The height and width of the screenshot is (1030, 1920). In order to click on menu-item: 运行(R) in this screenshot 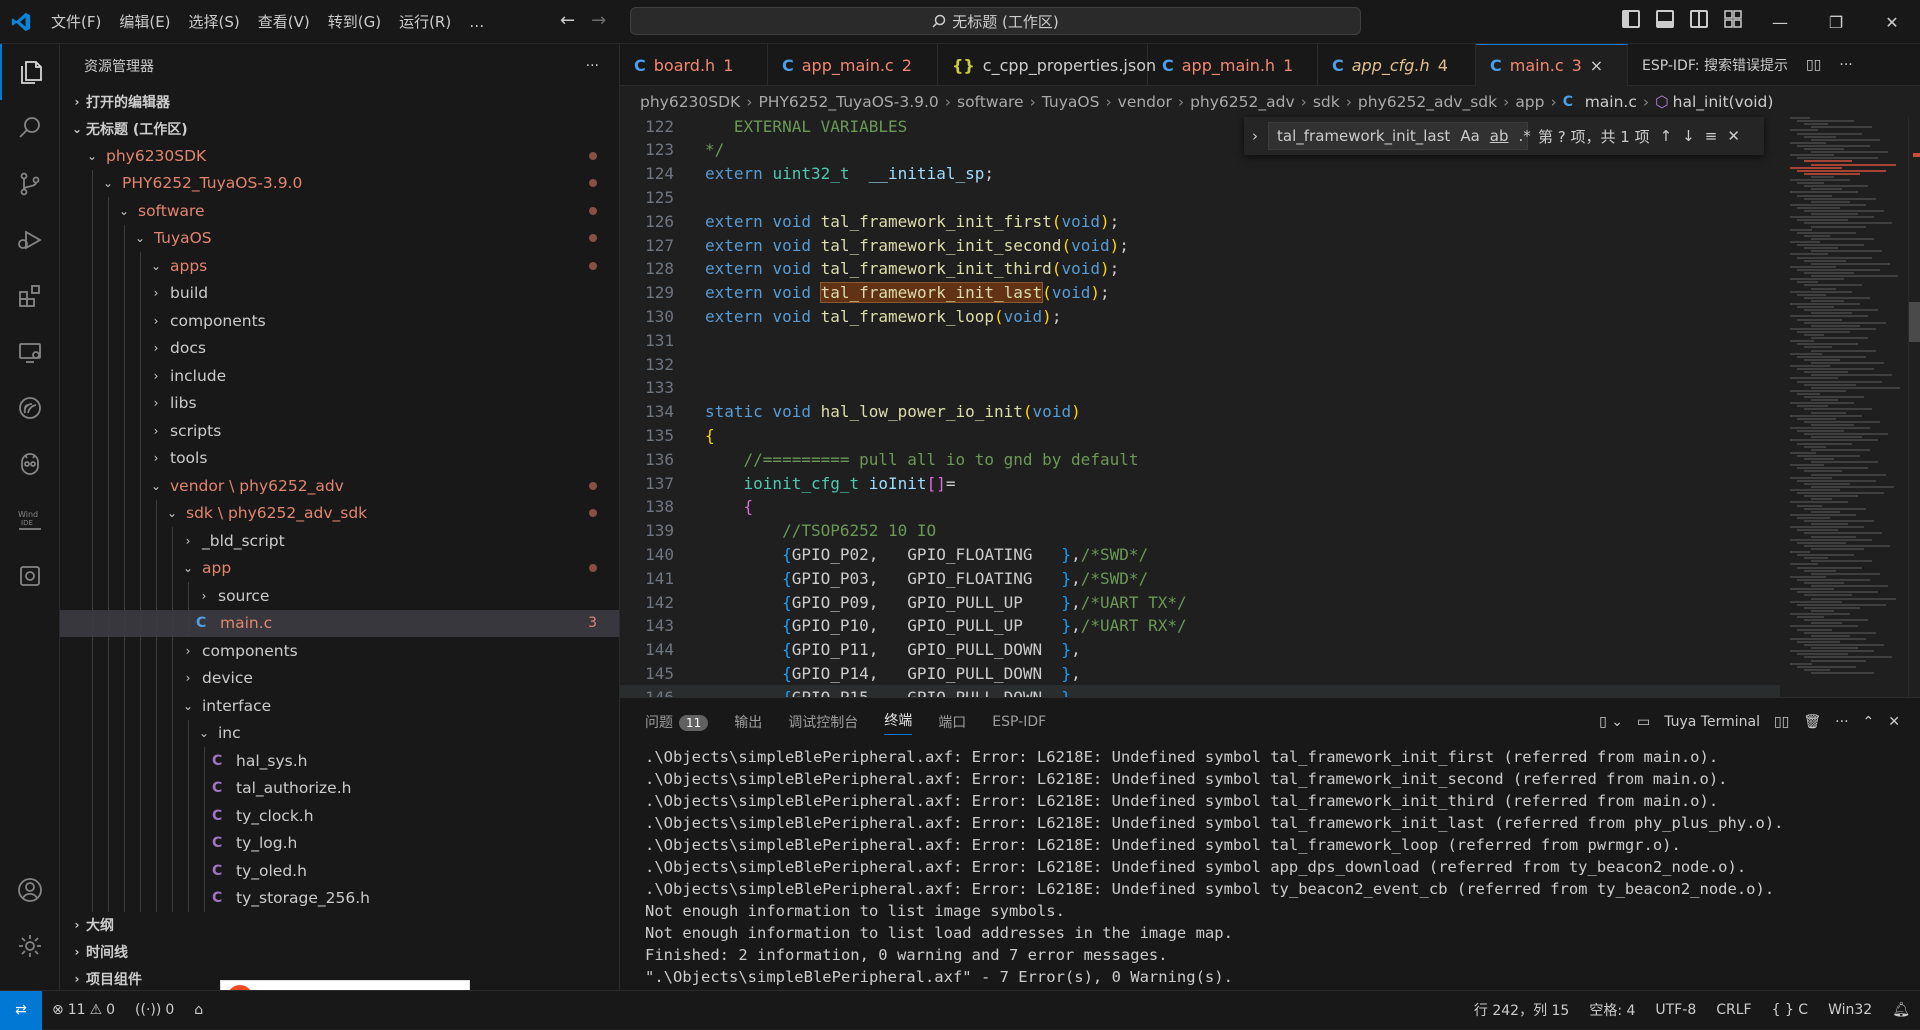, I will do `click(425, 22)`.